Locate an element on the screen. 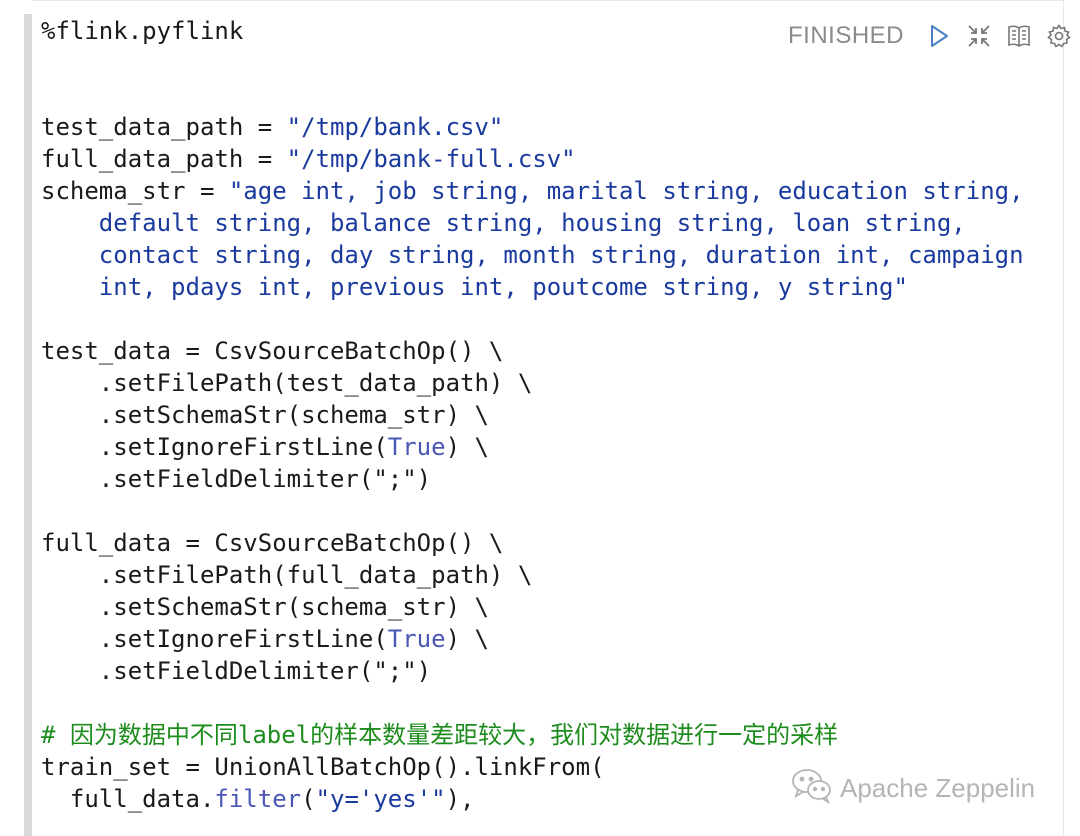 This screenshot has width=1080, height=836. gear-icon is located at coordinates (1059, 36).